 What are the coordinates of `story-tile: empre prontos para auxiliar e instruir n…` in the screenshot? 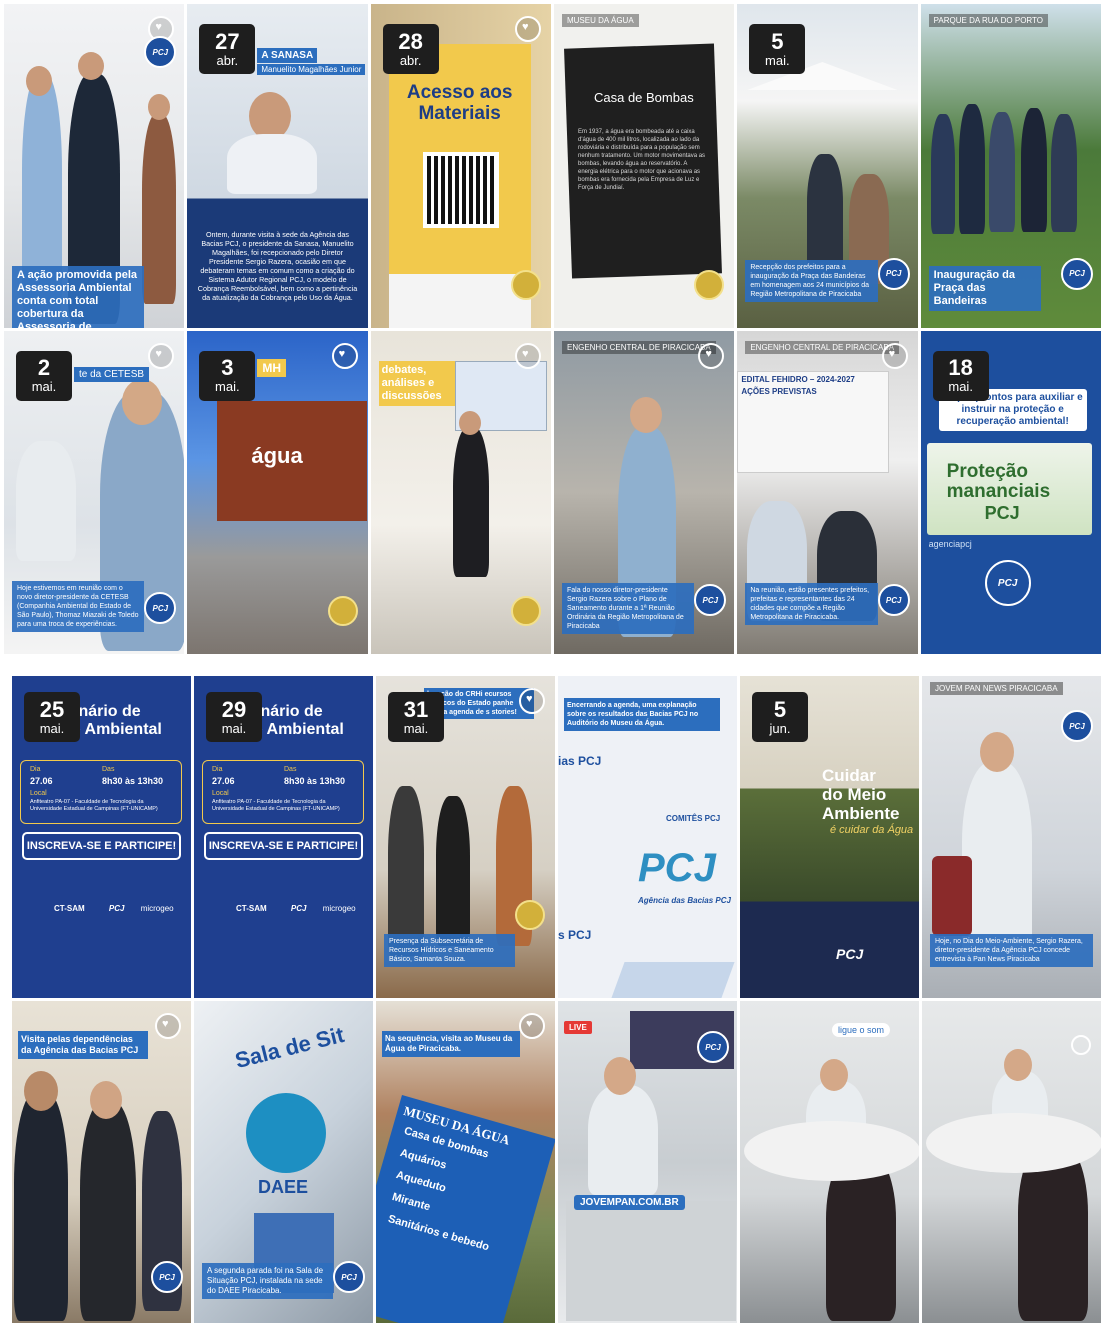 It's located at (1010, 492).